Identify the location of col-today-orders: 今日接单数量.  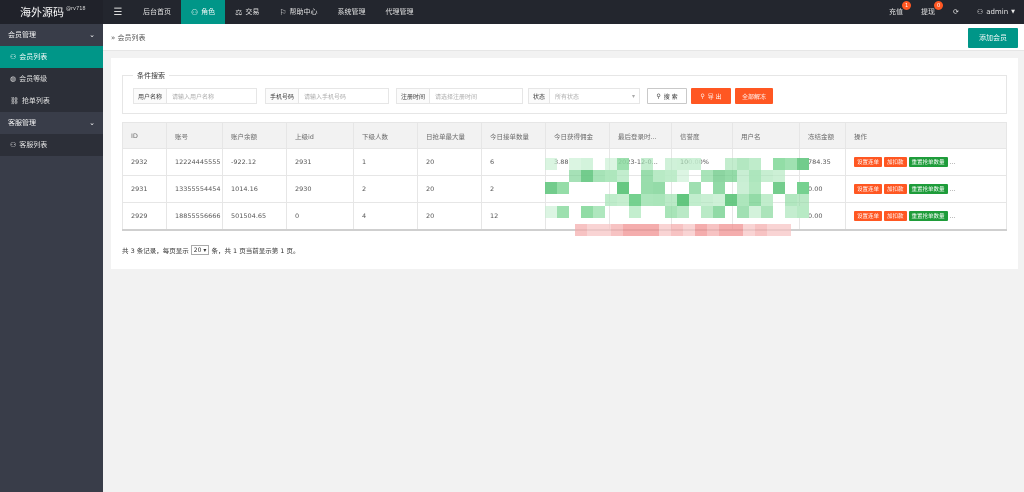
(513, 135).